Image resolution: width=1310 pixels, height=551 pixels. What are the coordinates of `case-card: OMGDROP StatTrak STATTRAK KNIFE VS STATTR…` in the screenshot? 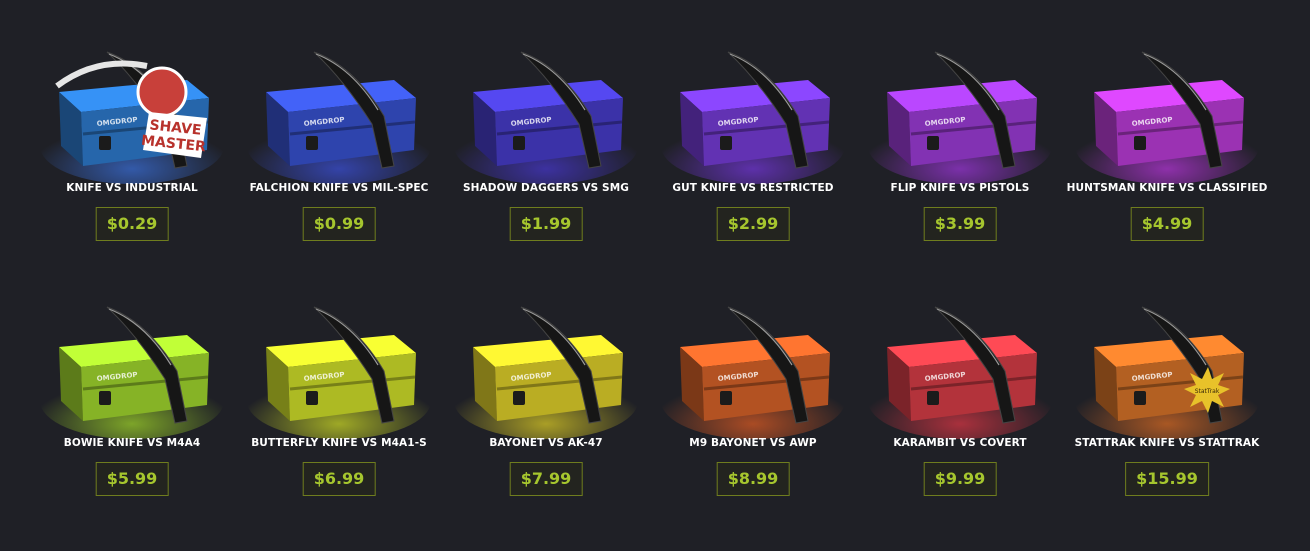 It's located at (1167, 426).